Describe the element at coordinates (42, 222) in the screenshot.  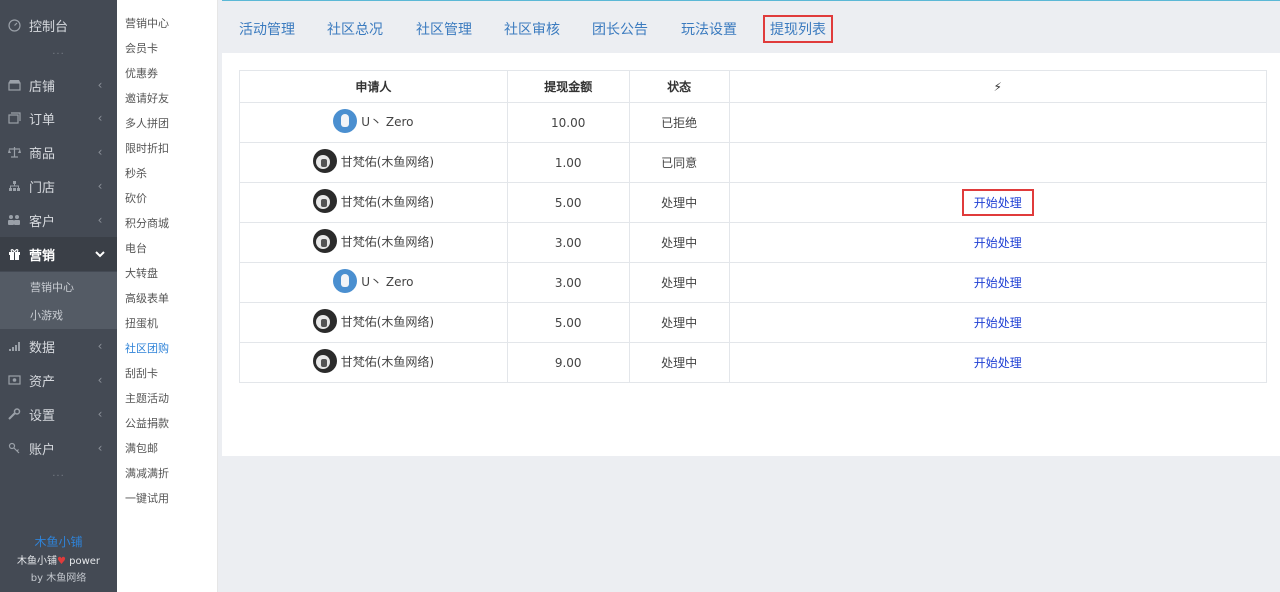
I see `sidebar-label: 客户` at that location.